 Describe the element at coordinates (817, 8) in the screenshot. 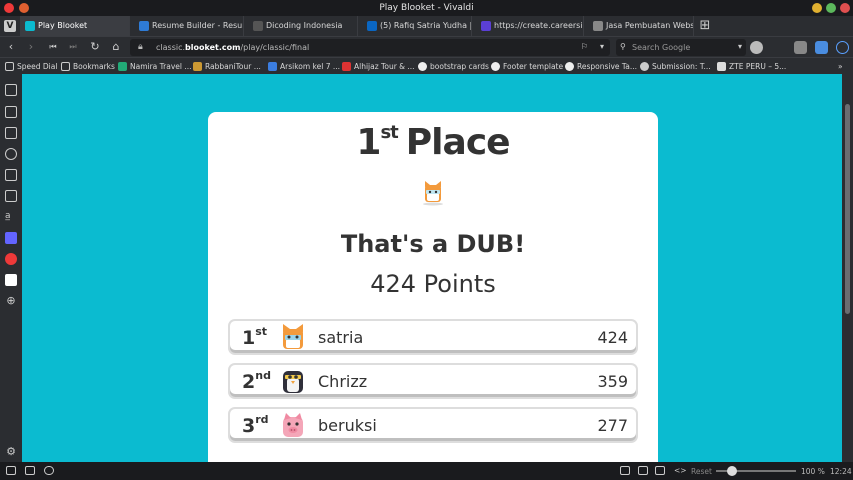

I see `minimize-button` at that location.